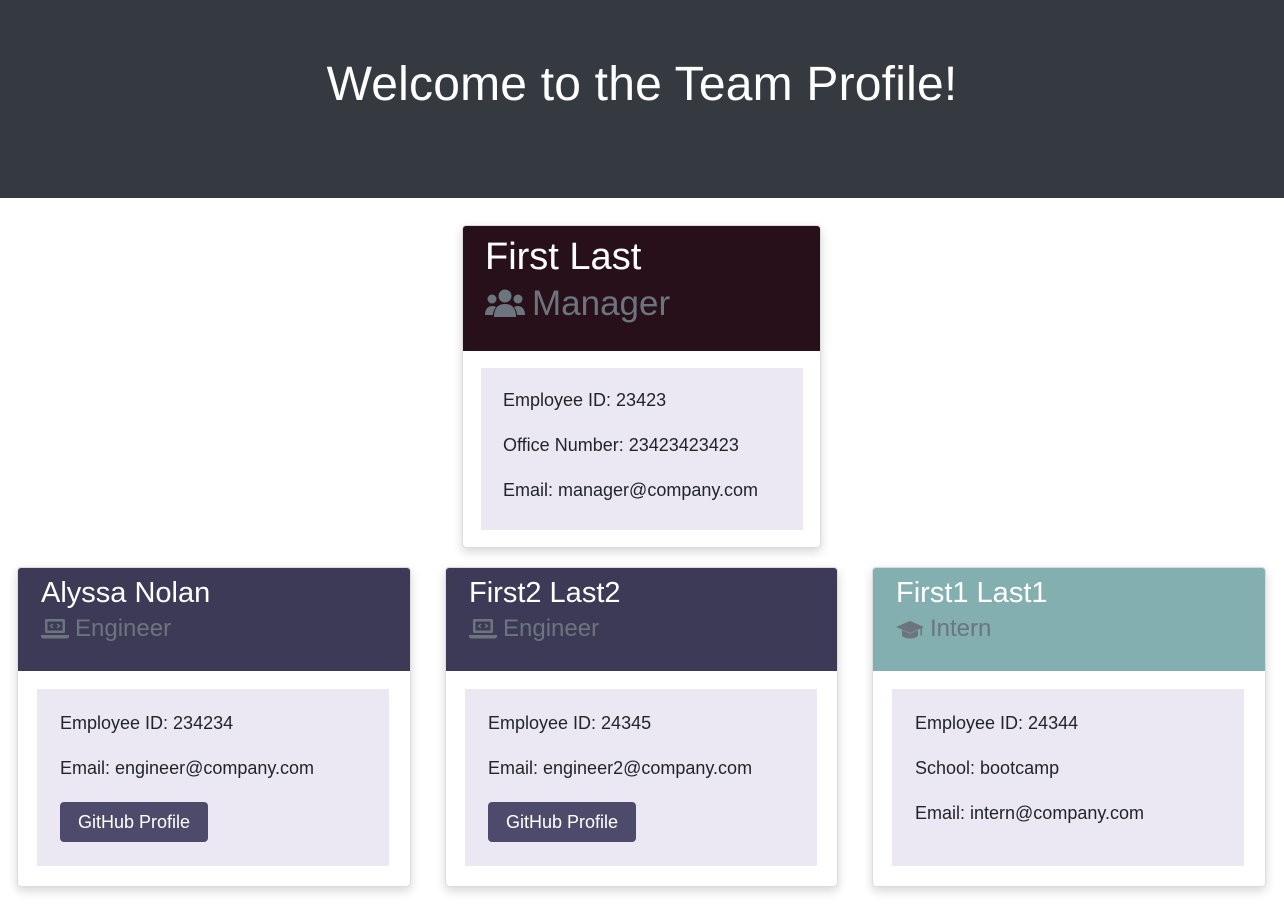 Image resolution: width=1284 pixels, height=905 pixels. Describe the element at coordinates (961, 628) in the screenshot. I see `intern-role-label: Intern` at that location.